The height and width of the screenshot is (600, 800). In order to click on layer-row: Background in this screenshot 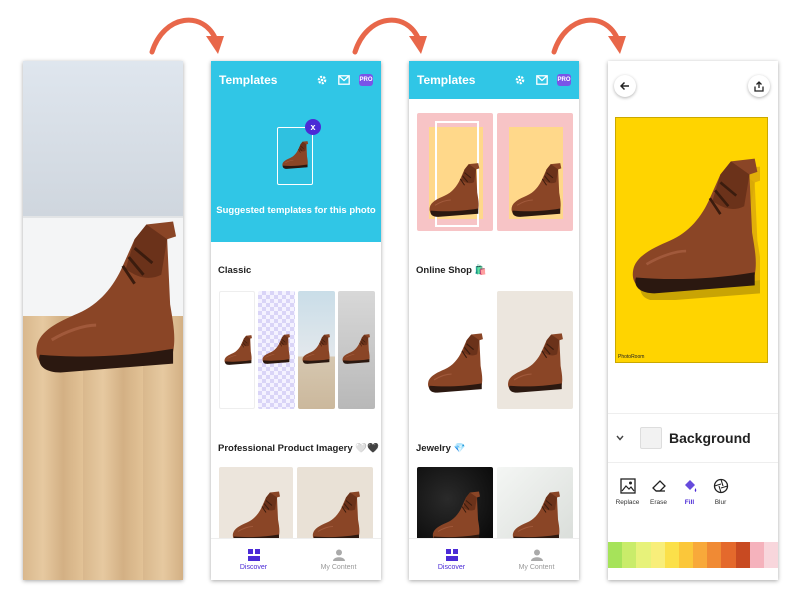, I will do `click(693, 438)`.